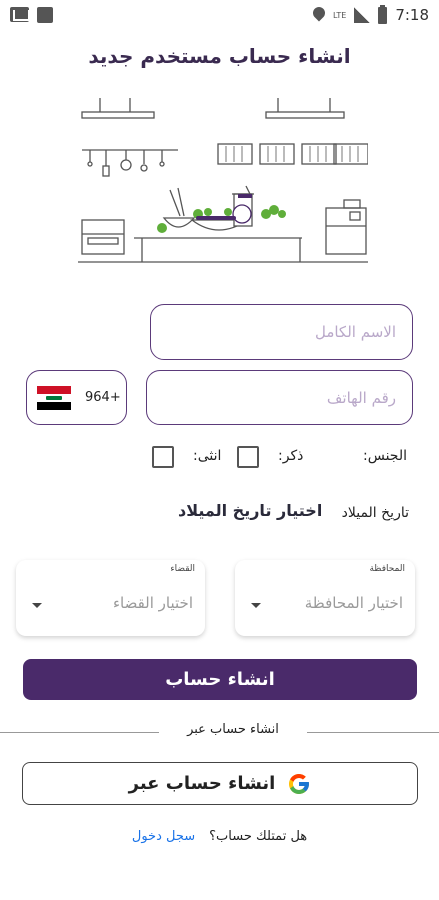 This screenshot has height=900, width=439. Describe the element at coordinates (202, 783) in the screenshot. I see `google-button-label: انشاء حساب عبر` at that location.